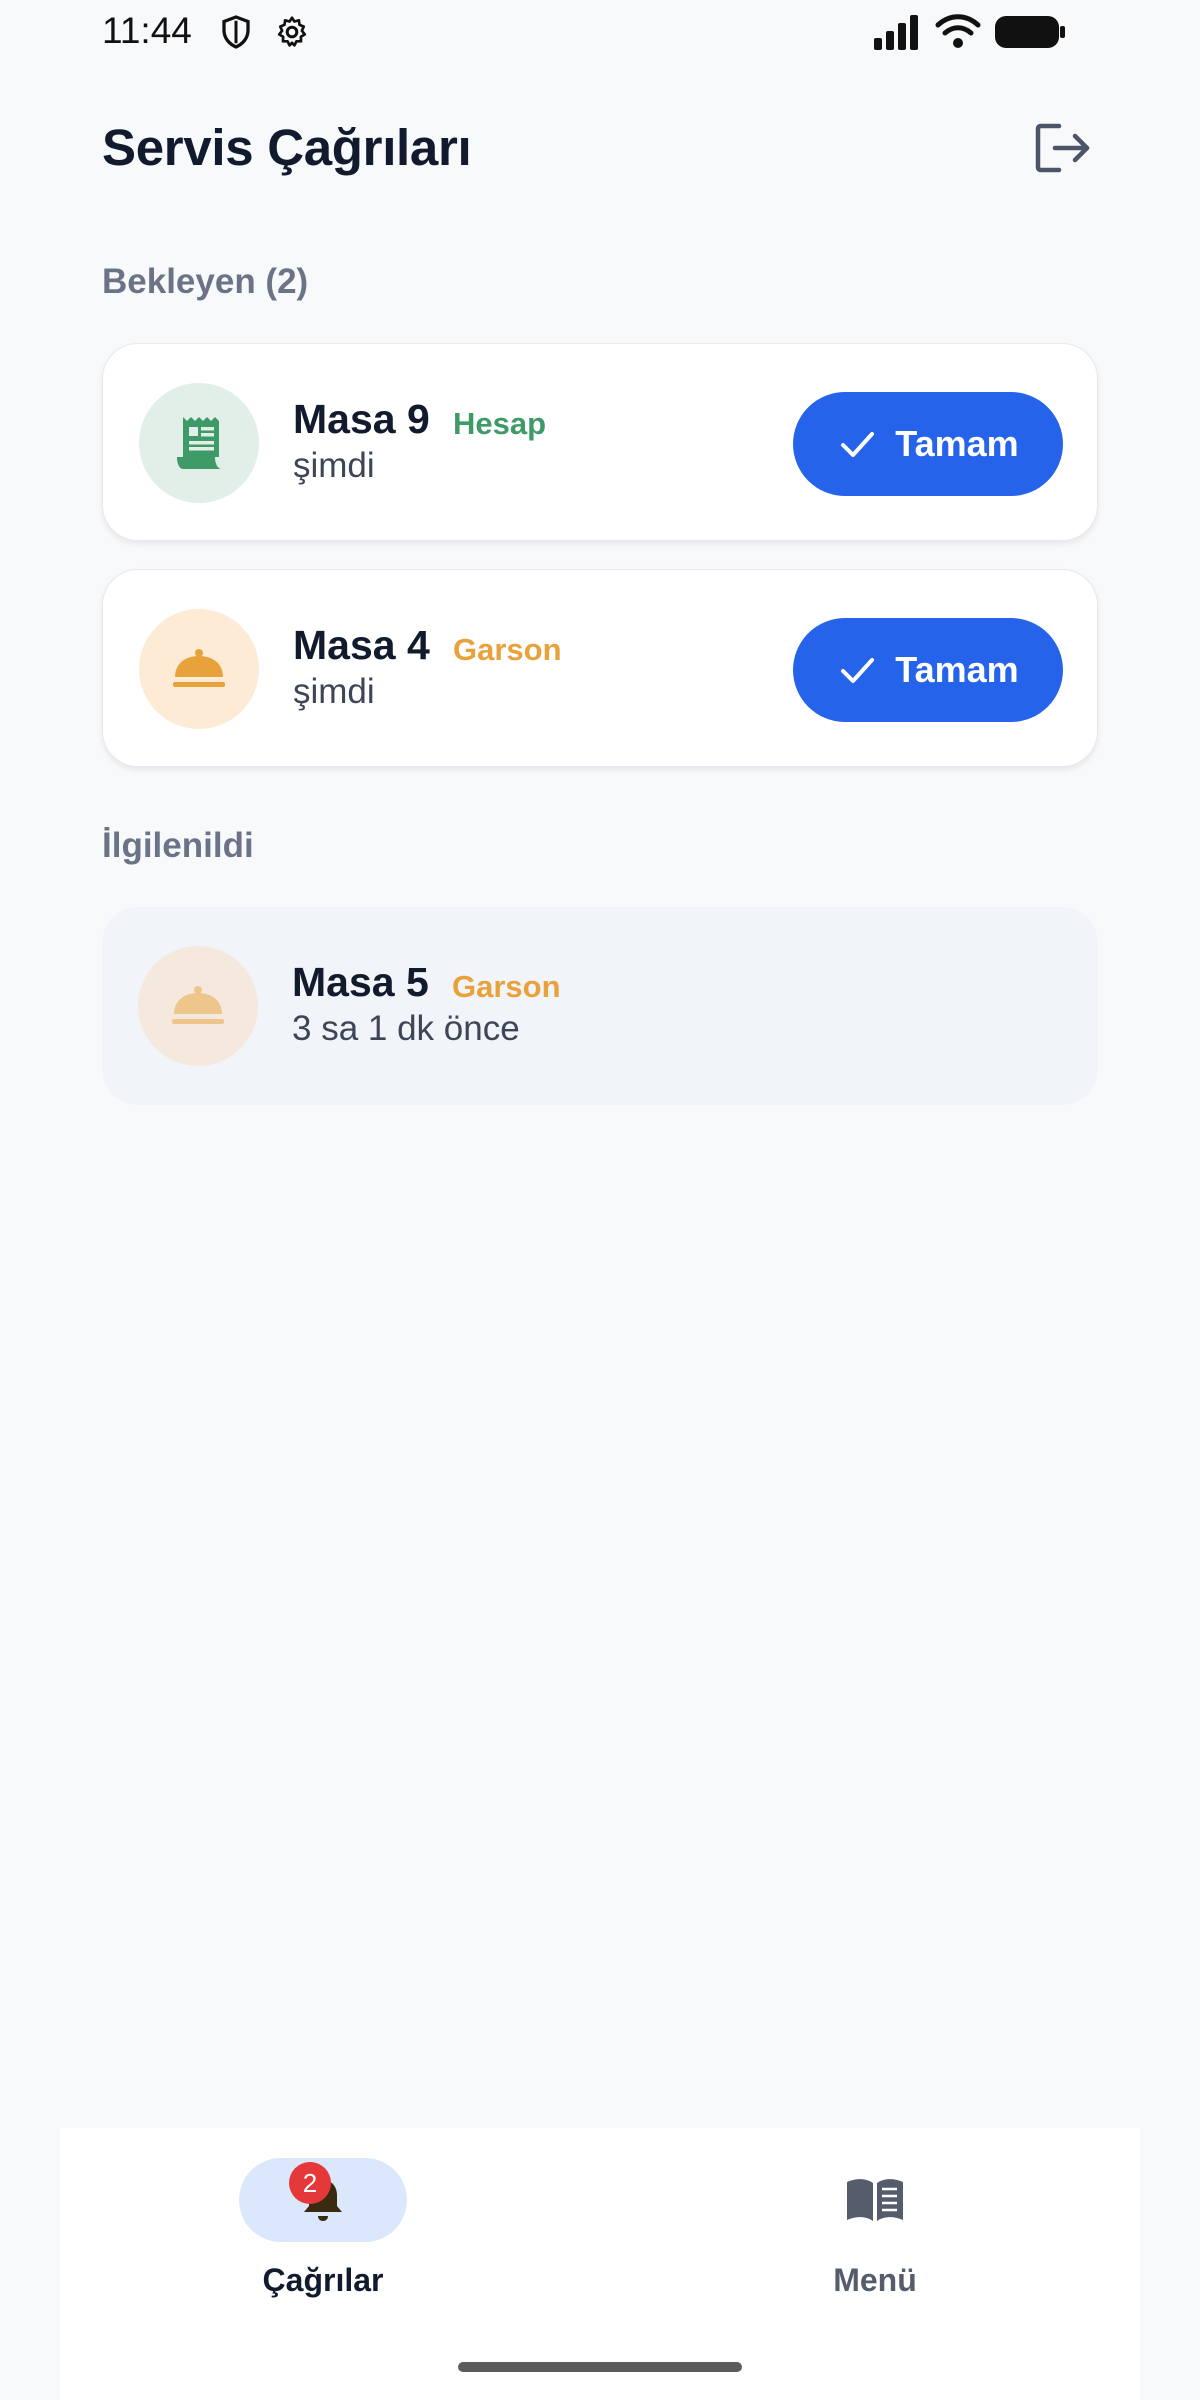 Image resolution: width=1200 pixels, height=2400 pixels. I want to click on call-card-handled: Masa 5 Garson 3 sa 1 dk önce, so click(600, 1006).